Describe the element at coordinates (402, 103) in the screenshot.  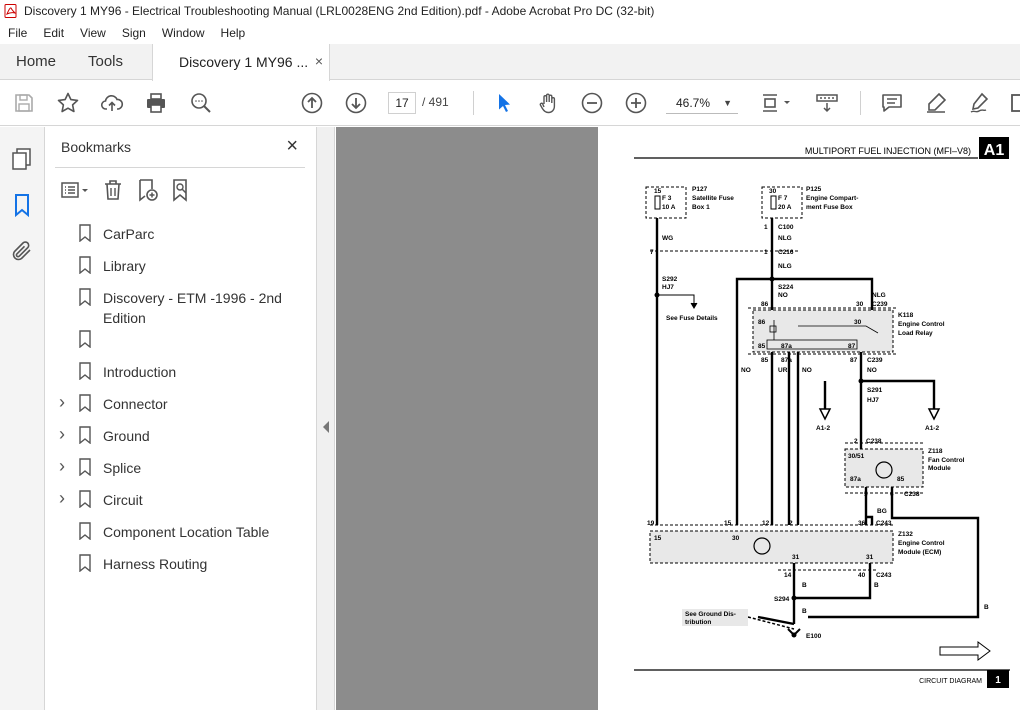
I see `page-number-input: 17` at that location.